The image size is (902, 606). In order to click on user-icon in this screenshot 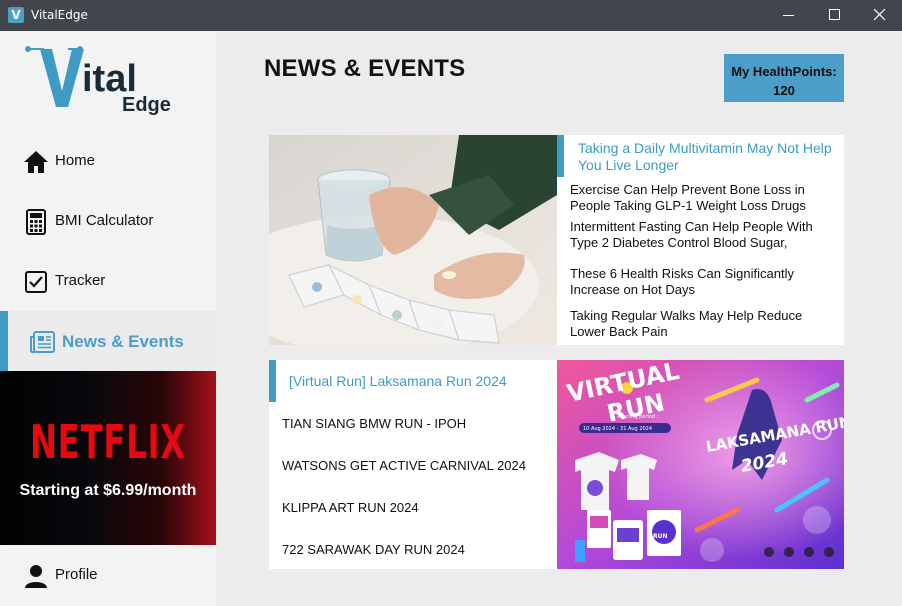, I will do `click(36, 576)`.